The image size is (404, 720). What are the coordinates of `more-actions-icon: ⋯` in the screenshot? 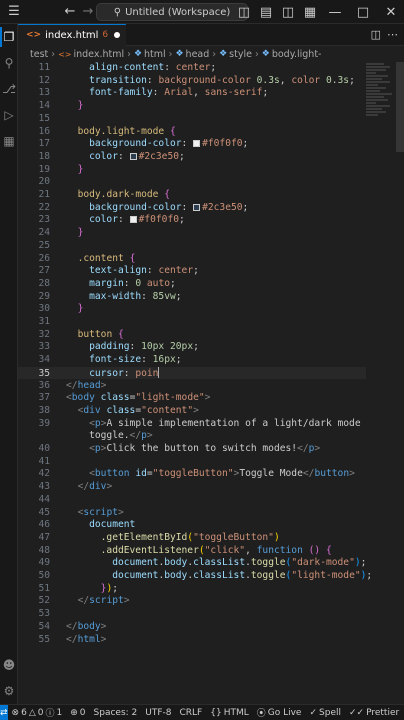 It's located at (392, 34).